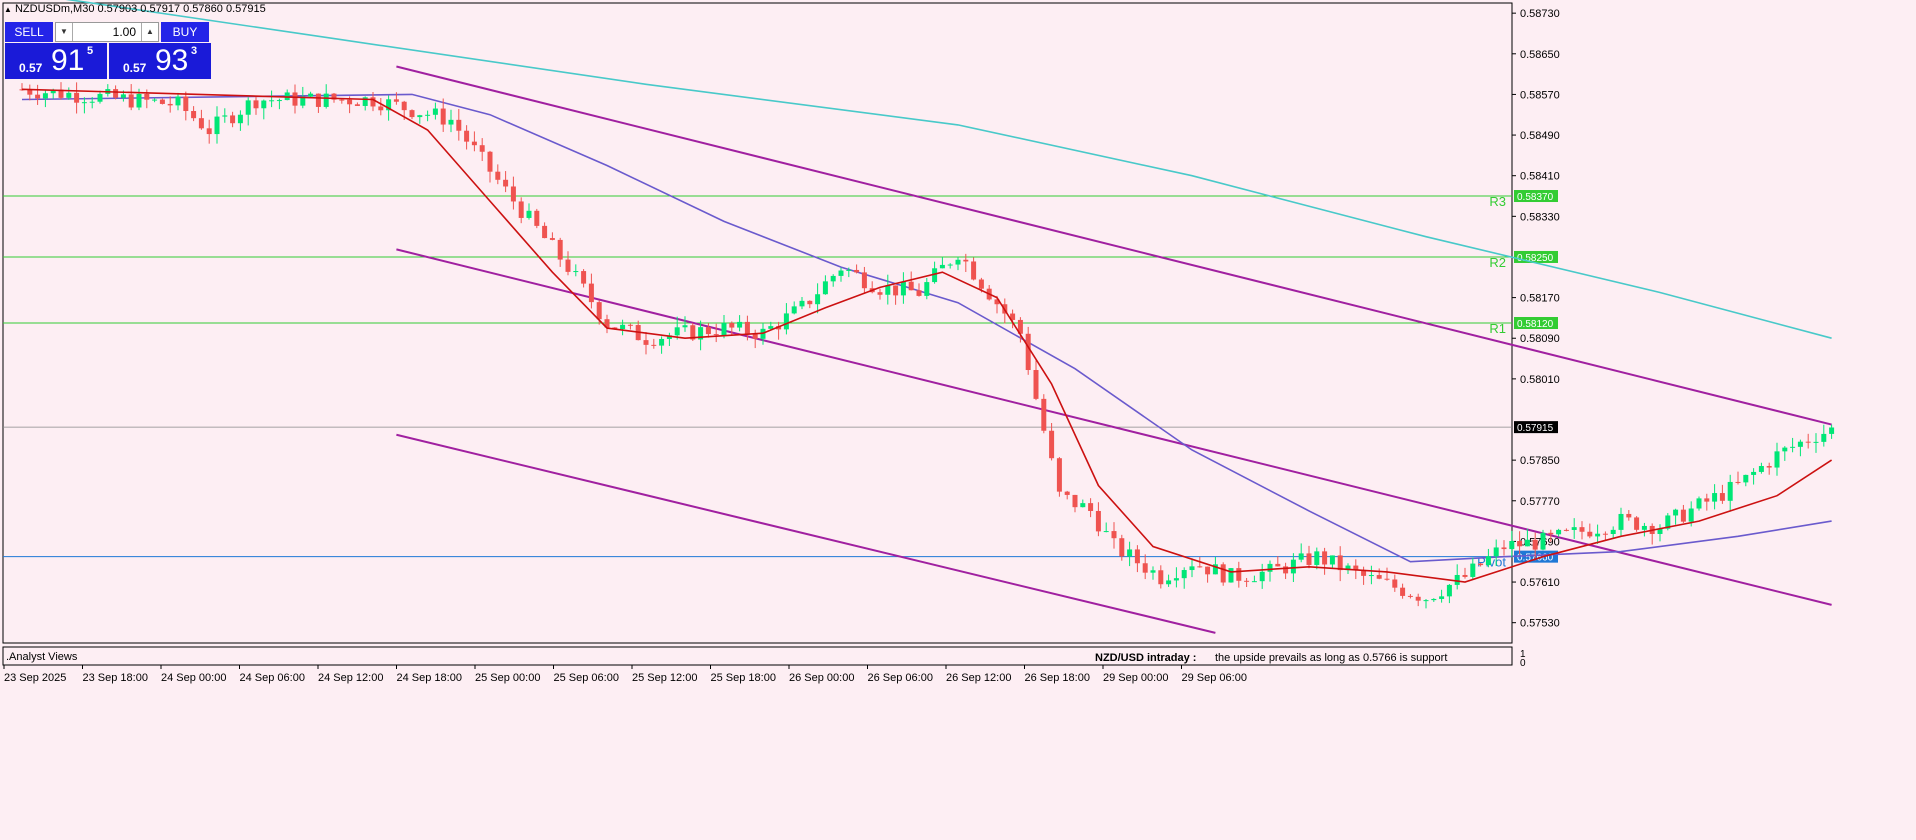  I want to click on sell-button: SELL, so click(29, 32).